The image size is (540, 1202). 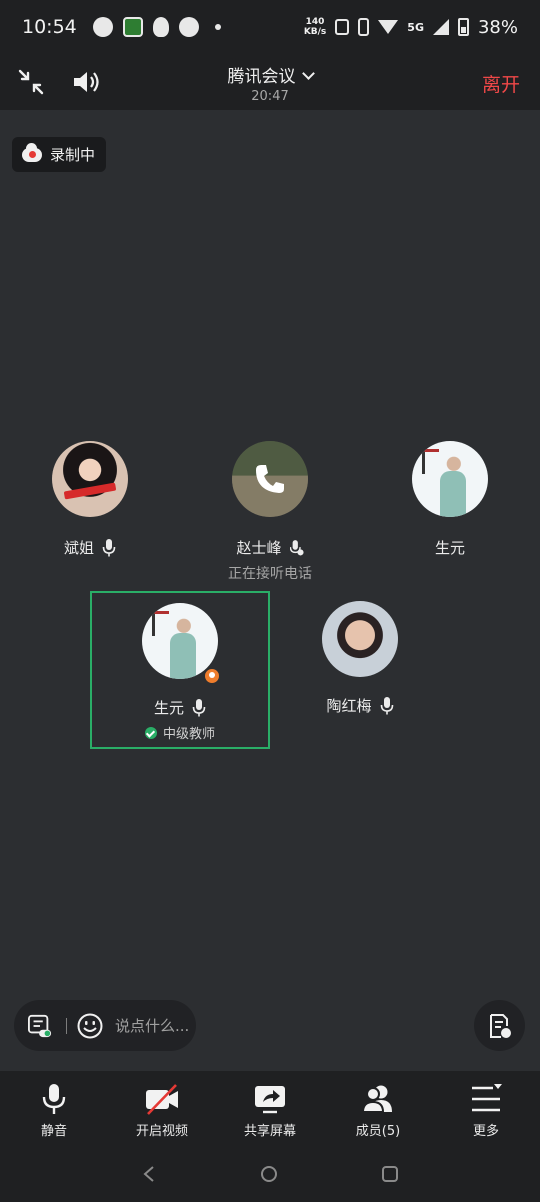 I want to click on emoji-icon, so click(x=90, y=1026).